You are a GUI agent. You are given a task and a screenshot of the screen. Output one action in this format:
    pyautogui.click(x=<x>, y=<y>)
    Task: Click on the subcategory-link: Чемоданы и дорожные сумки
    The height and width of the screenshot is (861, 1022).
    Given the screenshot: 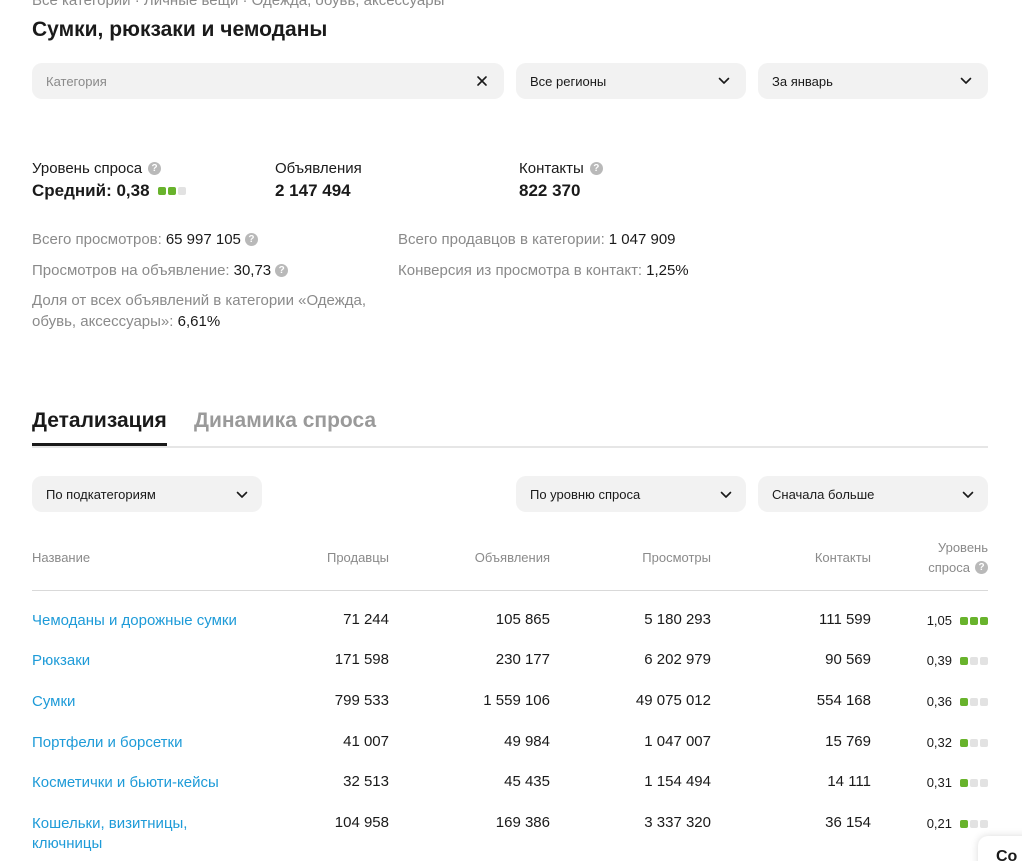 What is the action you would take?
    pyautogui.click(x=134, y=621)
    